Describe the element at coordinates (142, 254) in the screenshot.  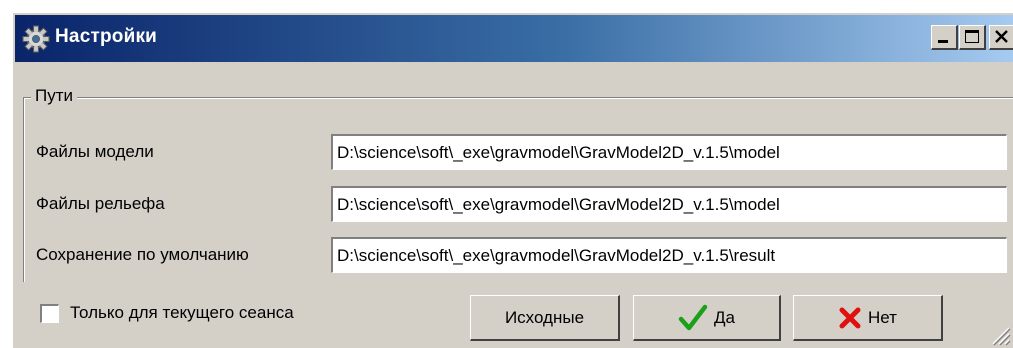
I see `default-save-label: Сохранение по умолчанию` at that location.